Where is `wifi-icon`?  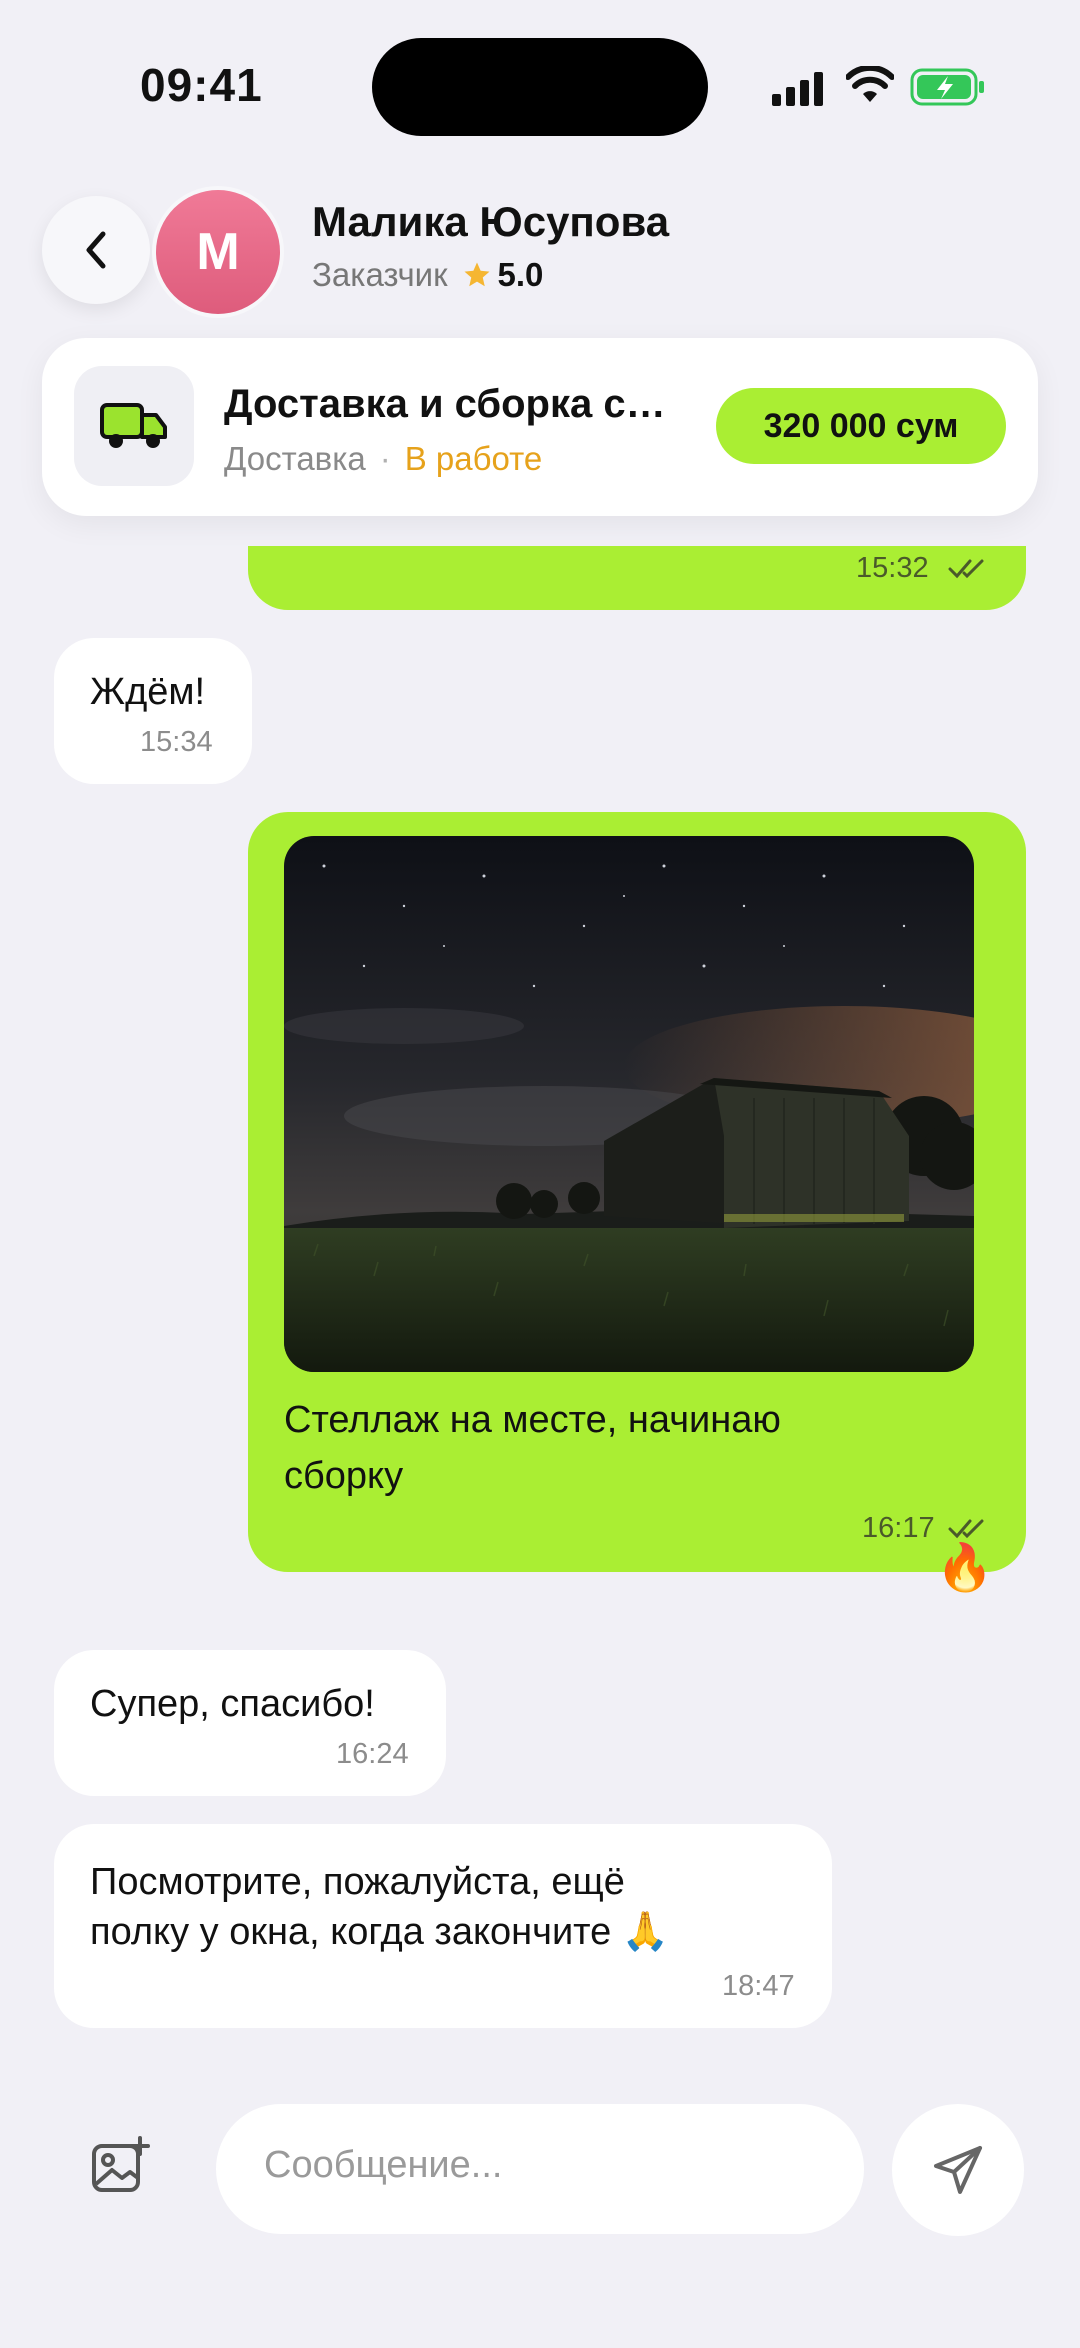
wifi-icon is located at coordinates (870, 84).